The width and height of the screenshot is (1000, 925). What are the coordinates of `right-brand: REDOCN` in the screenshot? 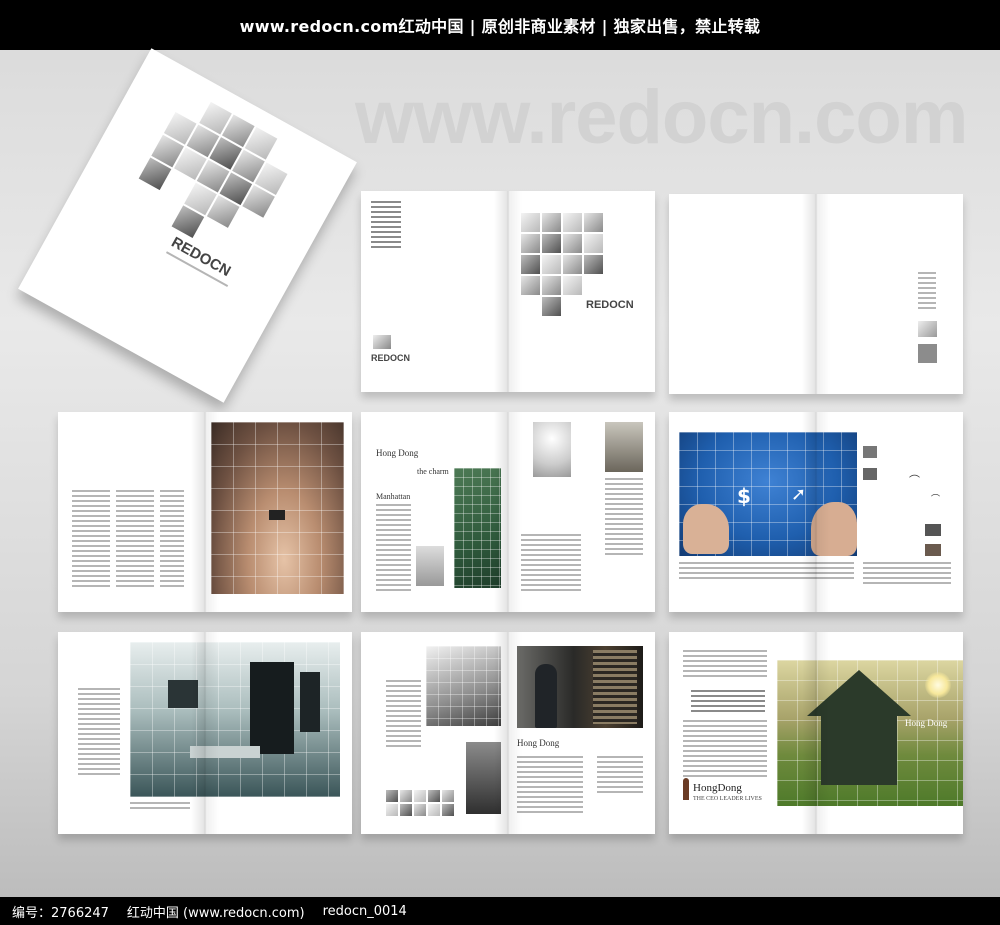 It's located at (610, 305).